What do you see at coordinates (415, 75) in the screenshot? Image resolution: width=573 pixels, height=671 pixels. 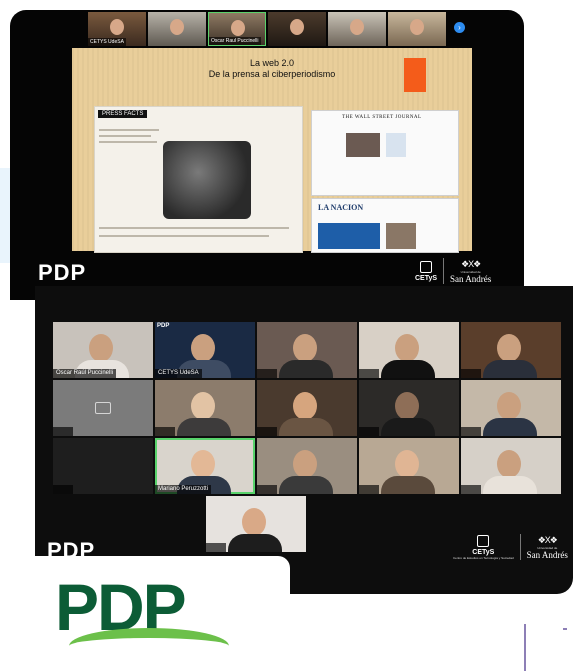 I see `slide-accent-block` at bounding box center [415, 75].